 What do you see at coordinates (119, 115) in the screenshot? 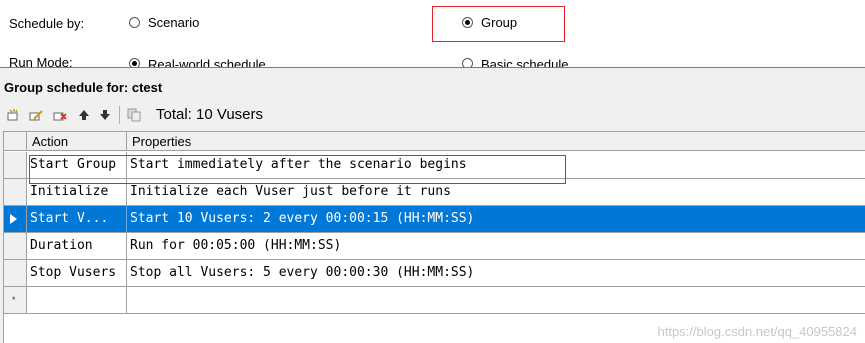
I see `toolbar-separator` at bounding box center [119, 115].